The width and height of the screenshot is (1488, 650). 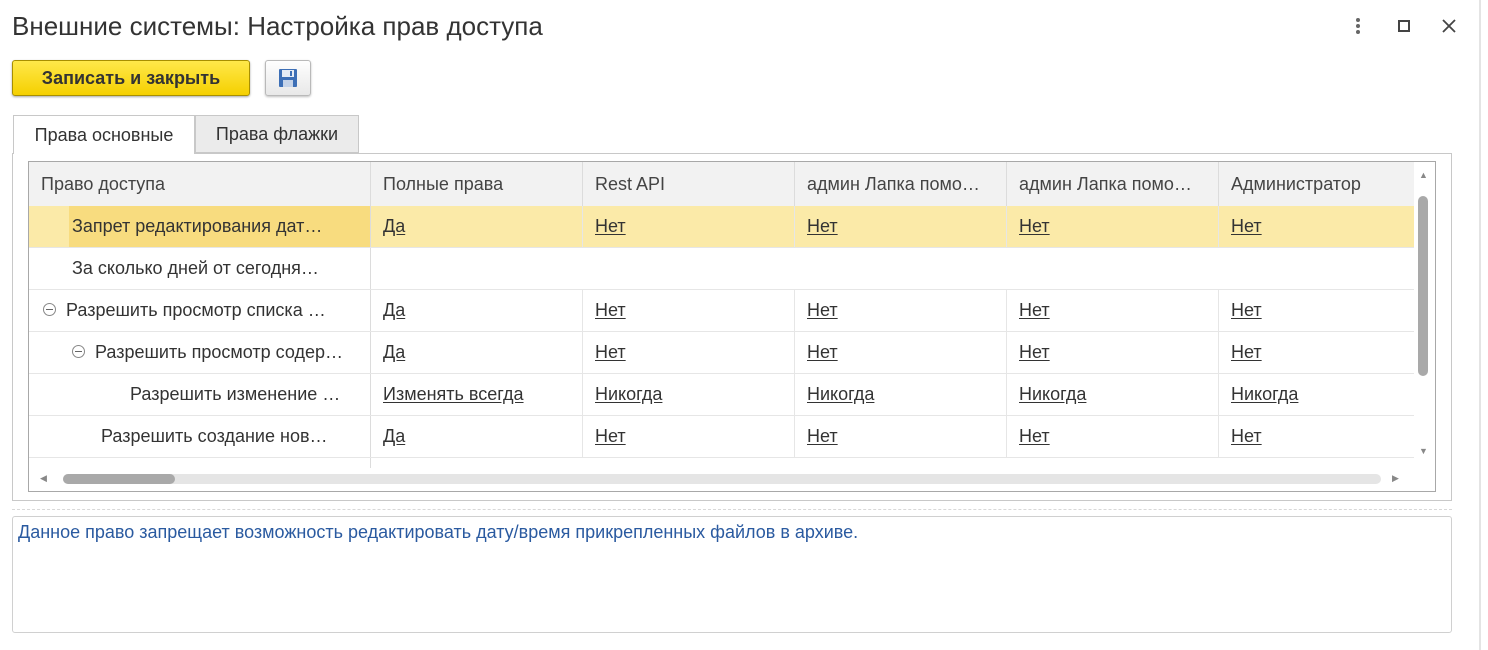 I want to click on vertical-scrollbar: ▲ ▼, so click(x=1424, y=311).